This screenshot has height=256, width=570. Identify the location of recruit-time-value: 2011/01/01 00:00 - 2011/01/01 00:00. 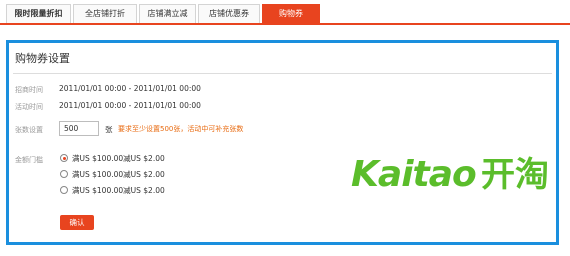
(130, 88).